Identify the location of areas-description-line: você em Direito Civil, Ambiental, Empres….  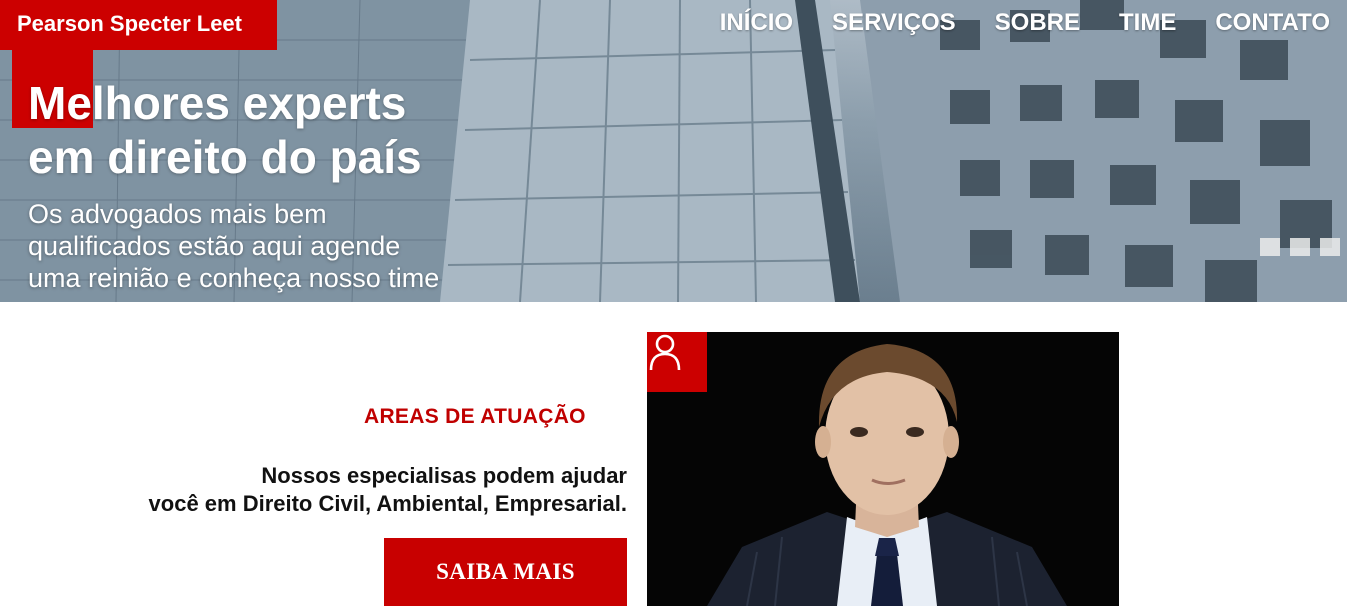
(387, 503).